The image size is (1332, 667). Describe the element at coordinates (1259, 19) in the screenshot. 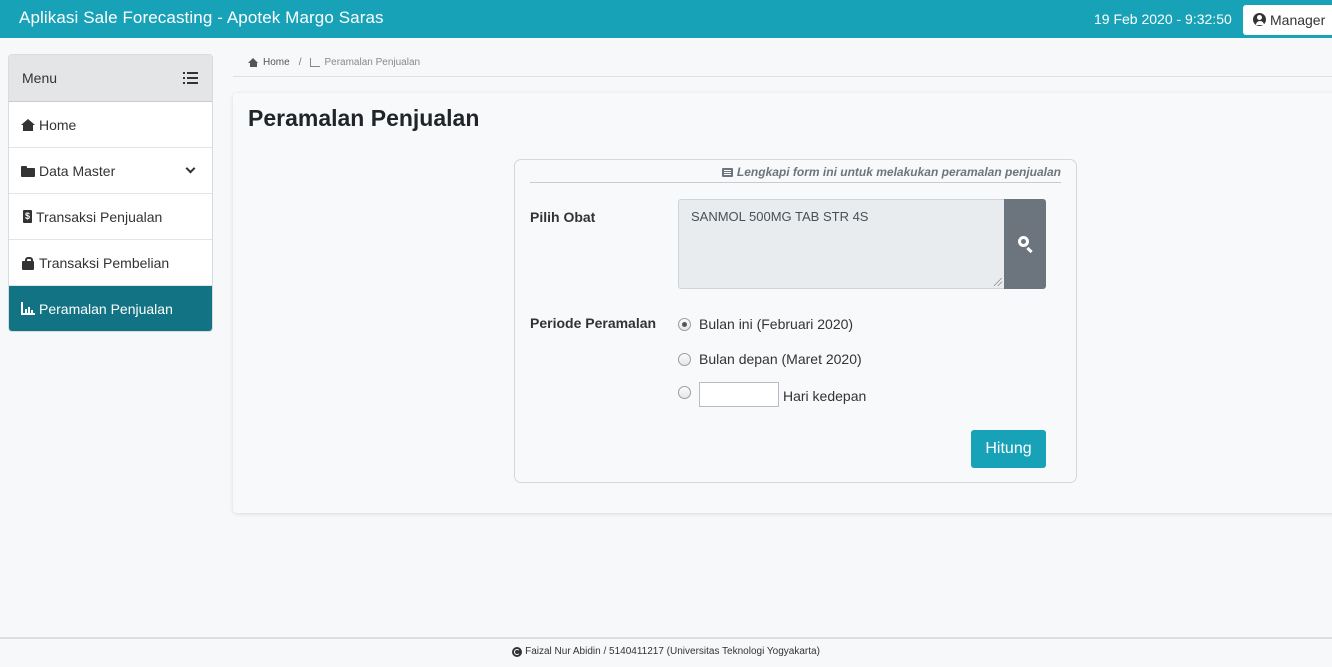

I see `user-circle-icon` at that location.